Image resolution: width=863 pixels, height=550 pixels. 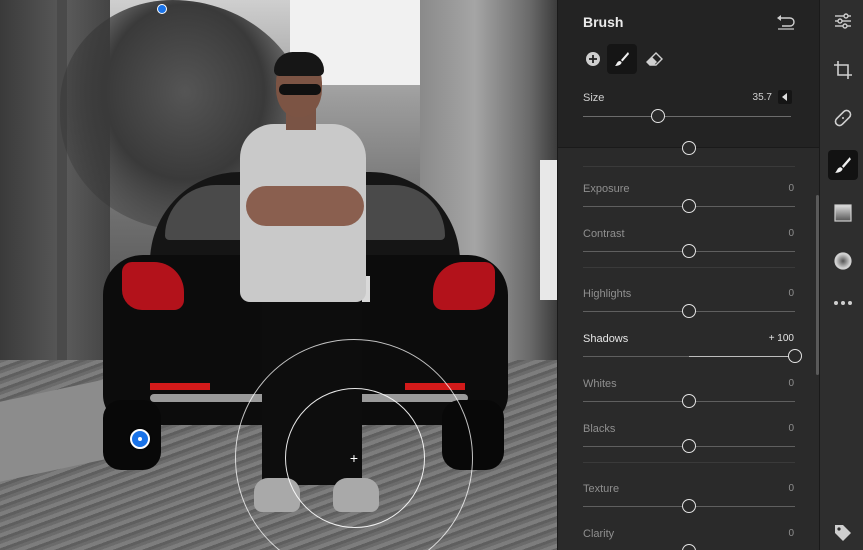 What do you see at coordinates (769, 488) in the screenshot?
I see `texture-value: 0` at bounding box center [769, 488].